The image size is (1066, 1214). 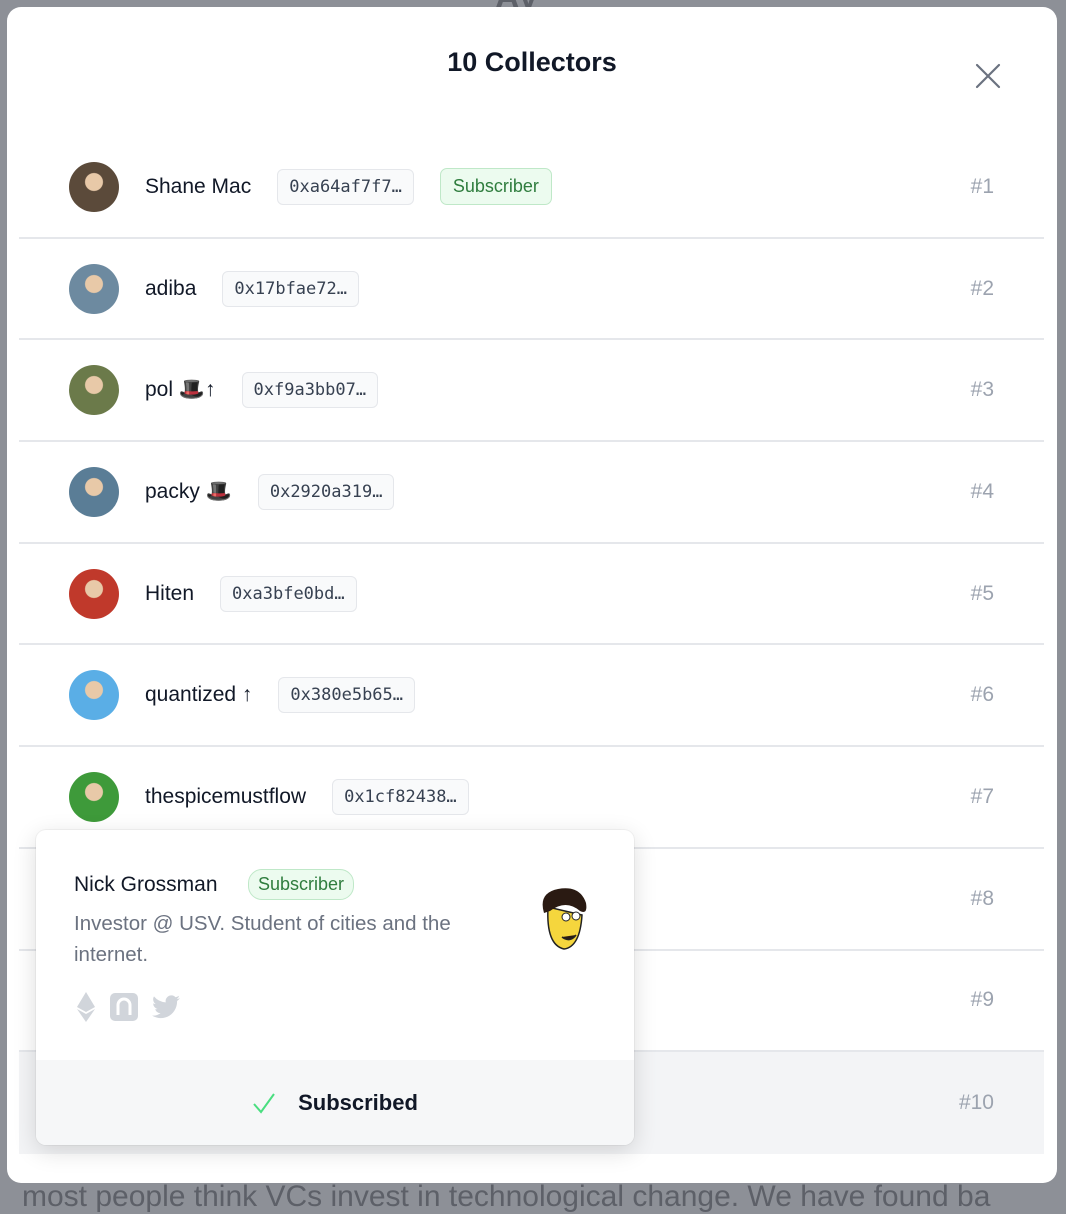 I want to click on collector-row: packy 🎩 0x2920a319… #4, so click(x=531, y=493).